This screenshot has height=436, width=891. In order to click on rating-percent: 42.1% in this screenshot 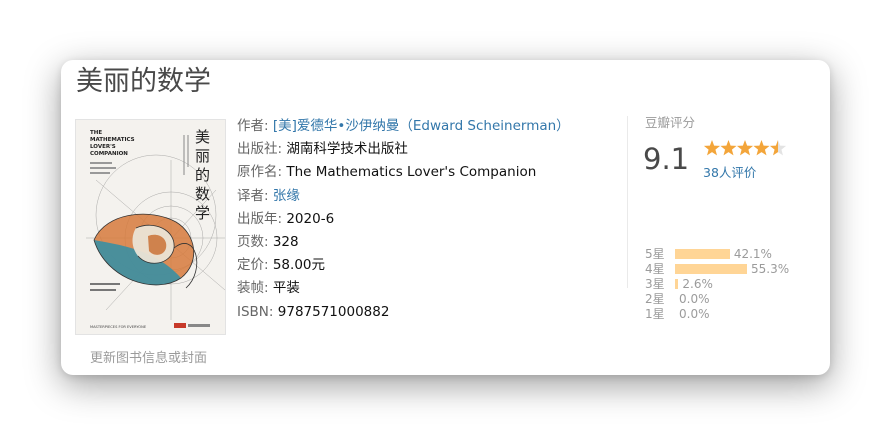, I will do `click(752, 254)`.